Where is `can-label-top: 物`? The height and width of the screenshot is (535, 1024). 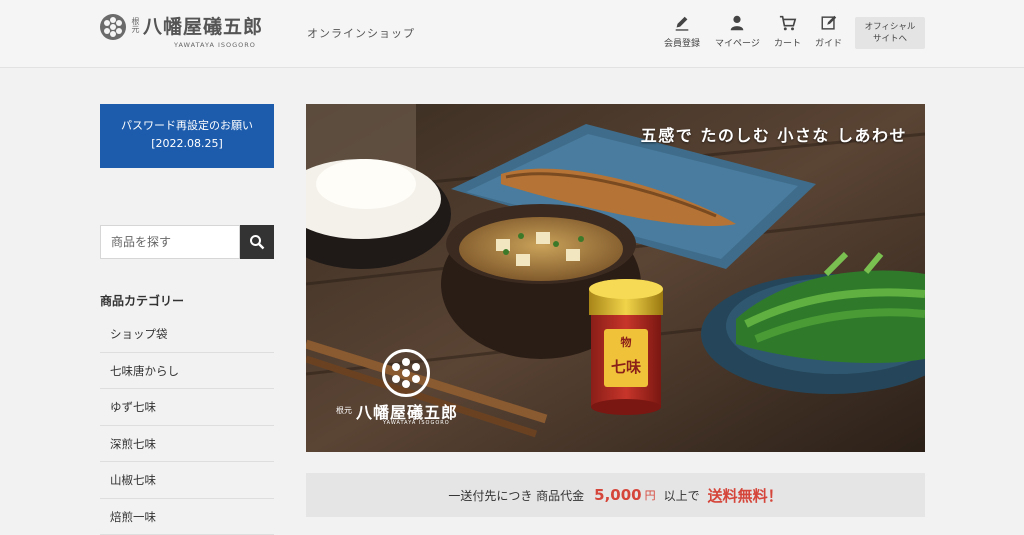
can-label-top: 物 is located at coordinates (626, 342).